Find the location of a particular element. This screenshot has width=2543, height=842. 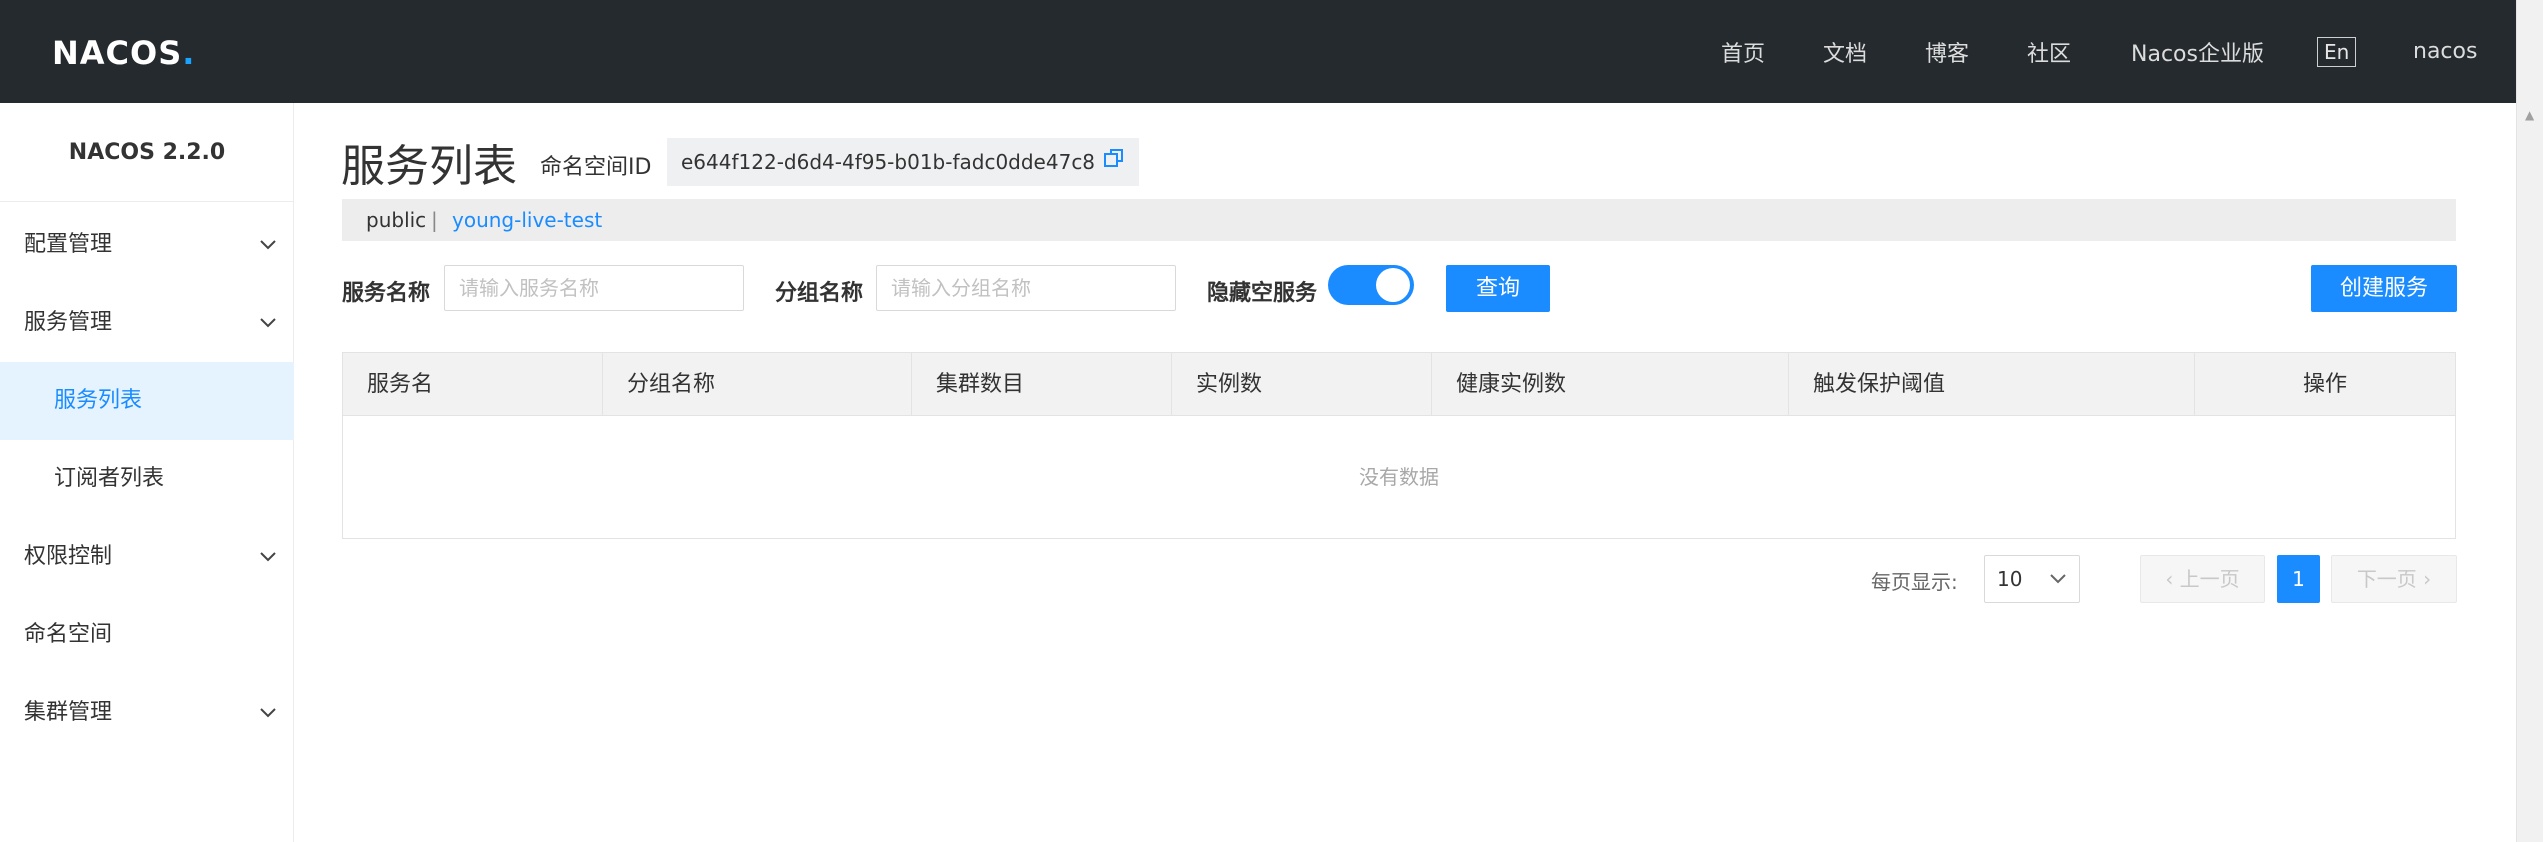

column-instance-count: 实例数 is located at coordinates (1302, 384).